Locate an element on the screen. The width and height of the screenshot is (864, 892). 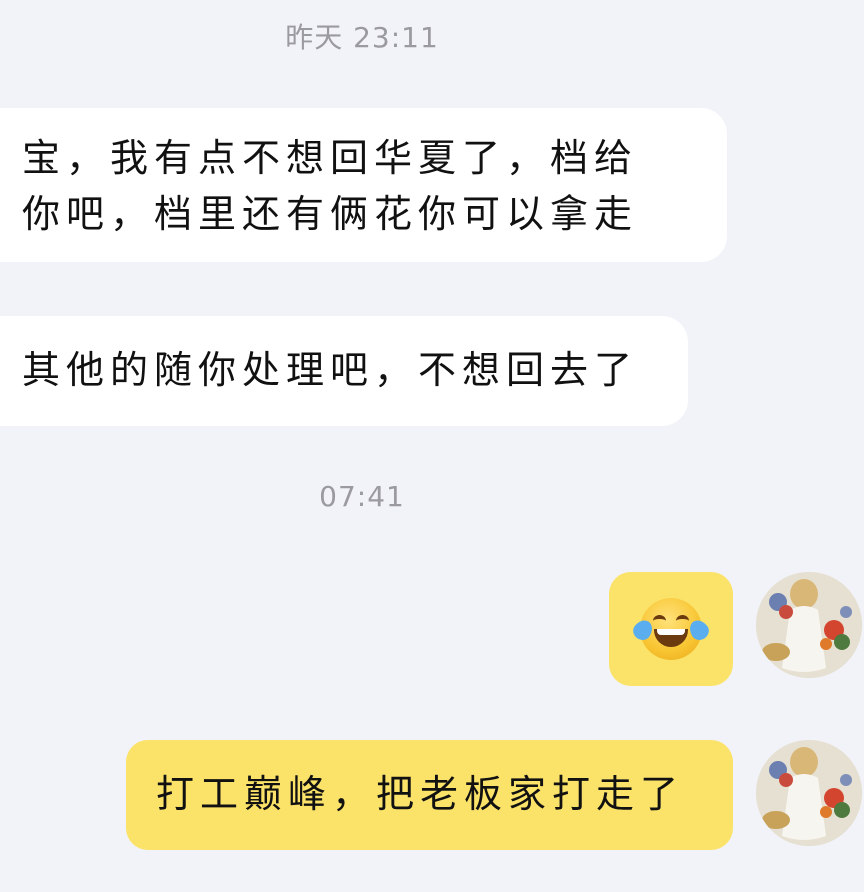
timestamp: 07:41 is located at coordinates (362, 496).